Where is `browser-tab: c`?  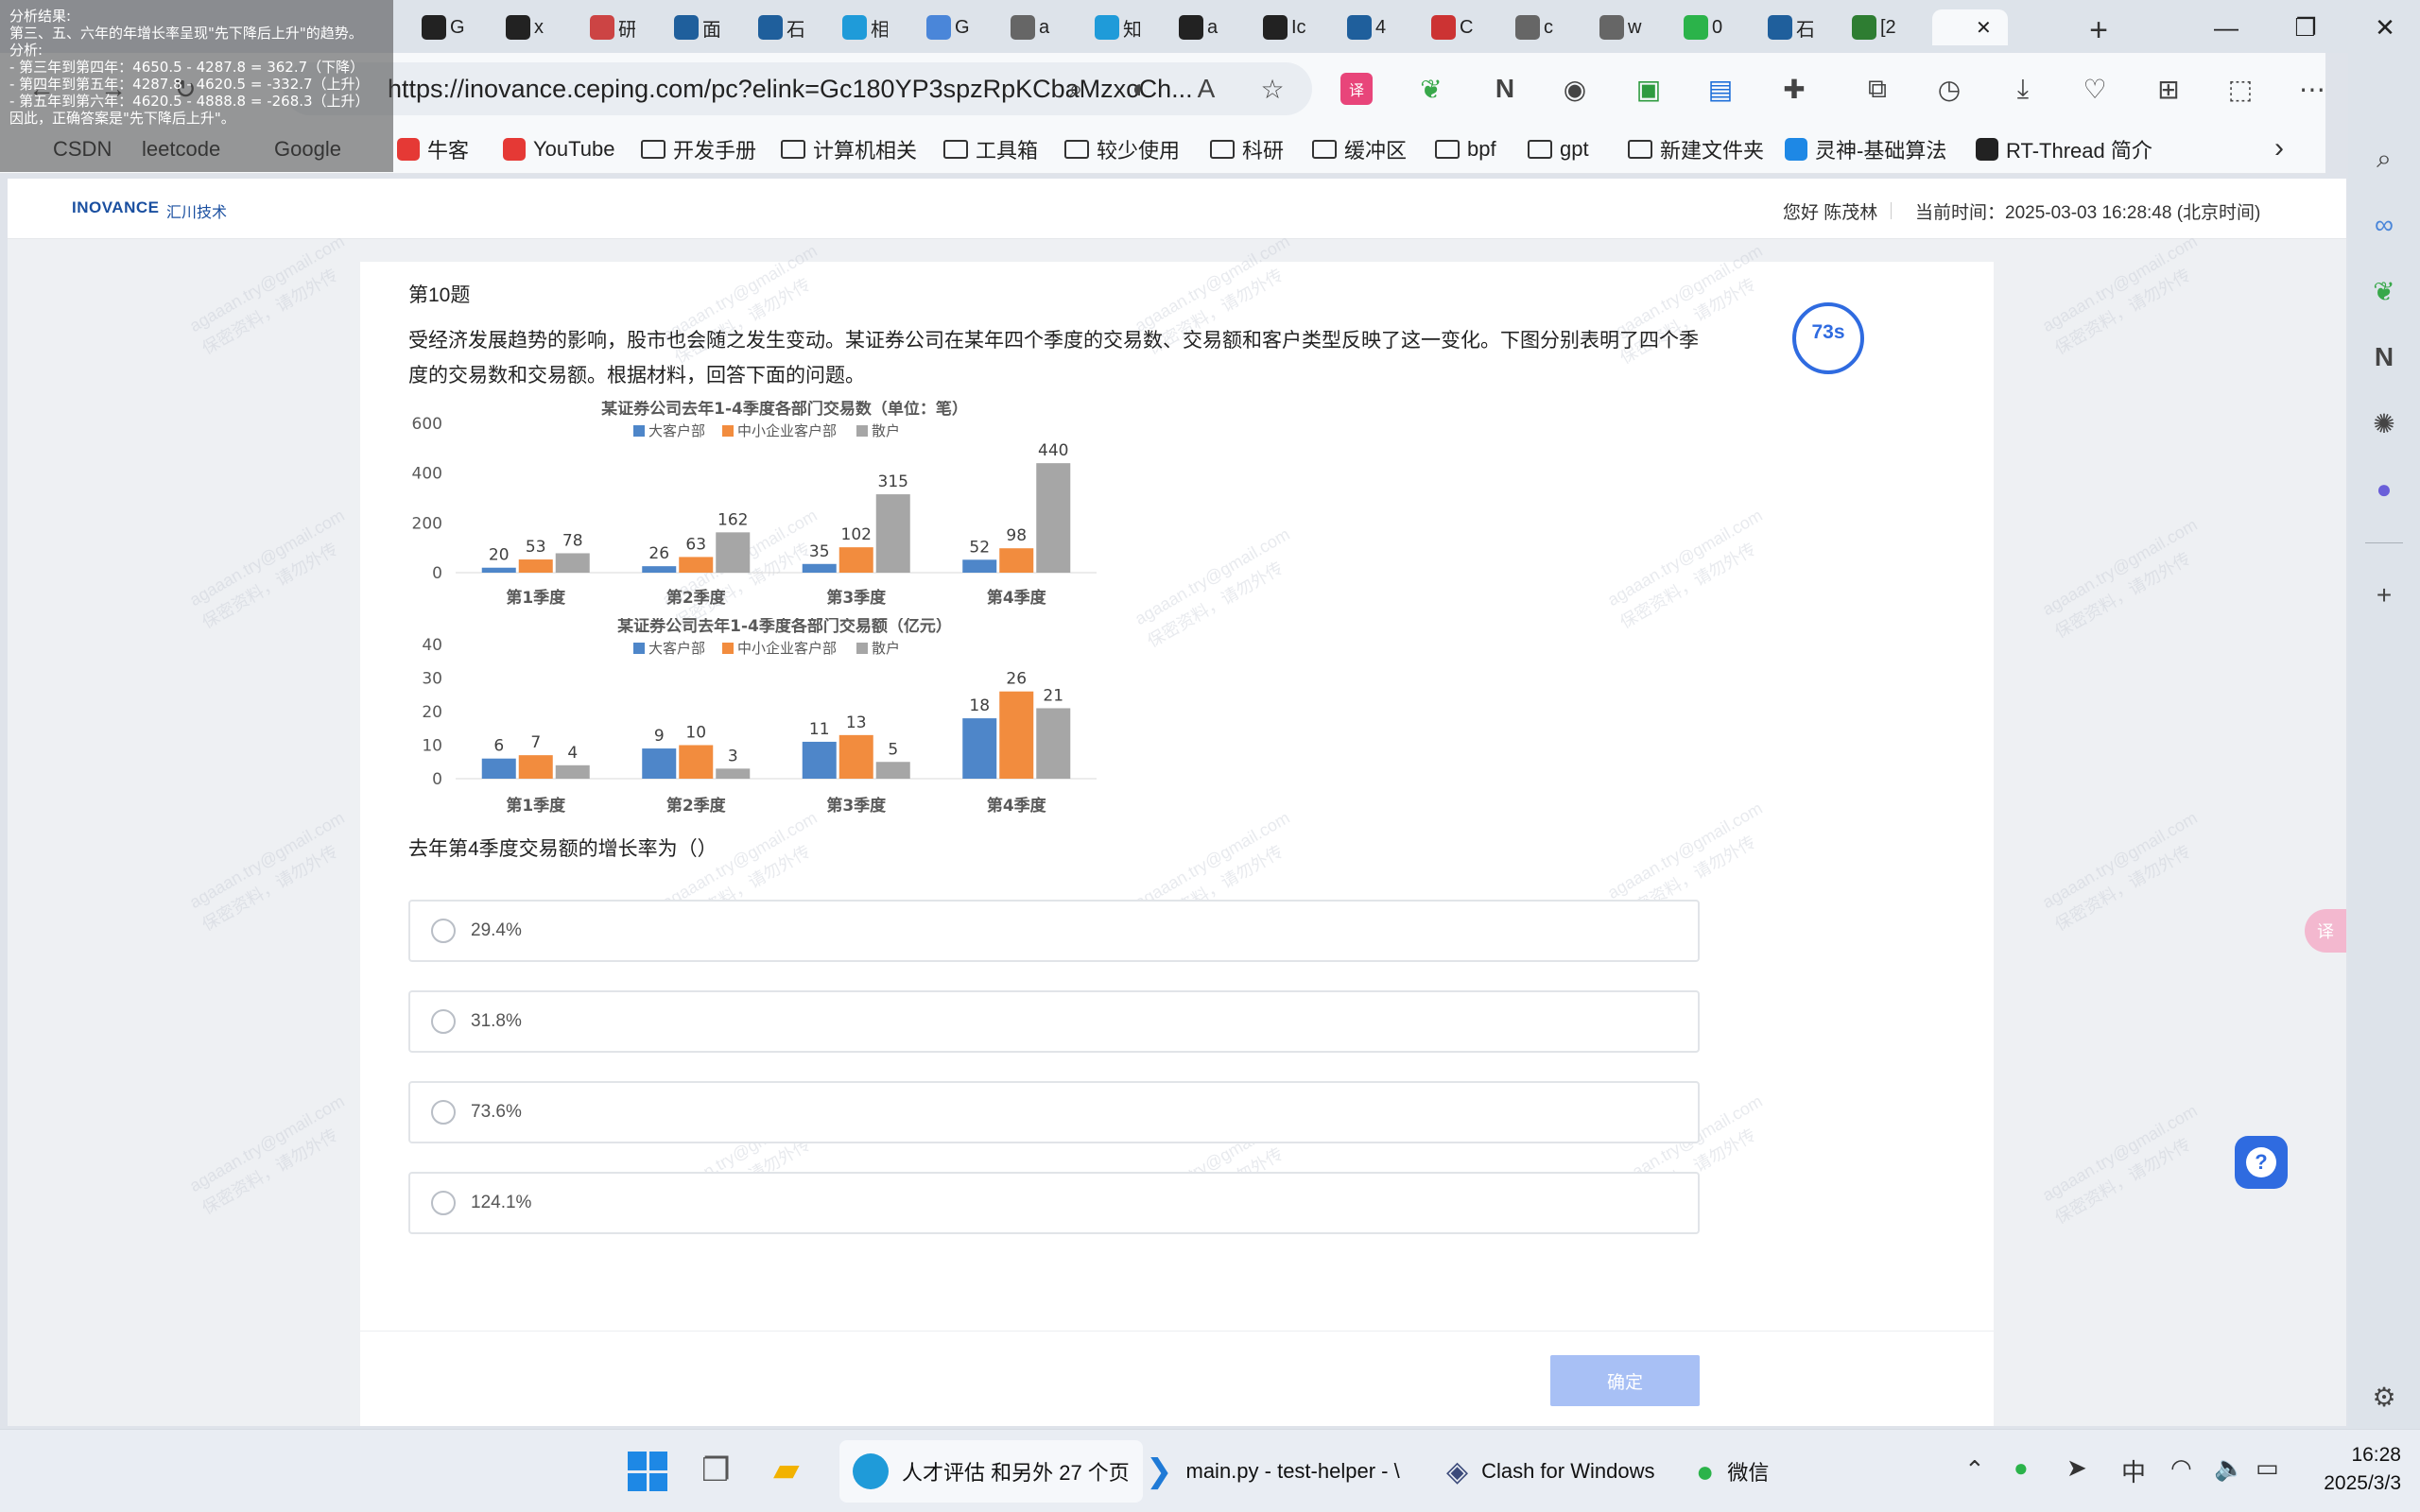
browser-tab: c is located at coordinates (1535, 27).